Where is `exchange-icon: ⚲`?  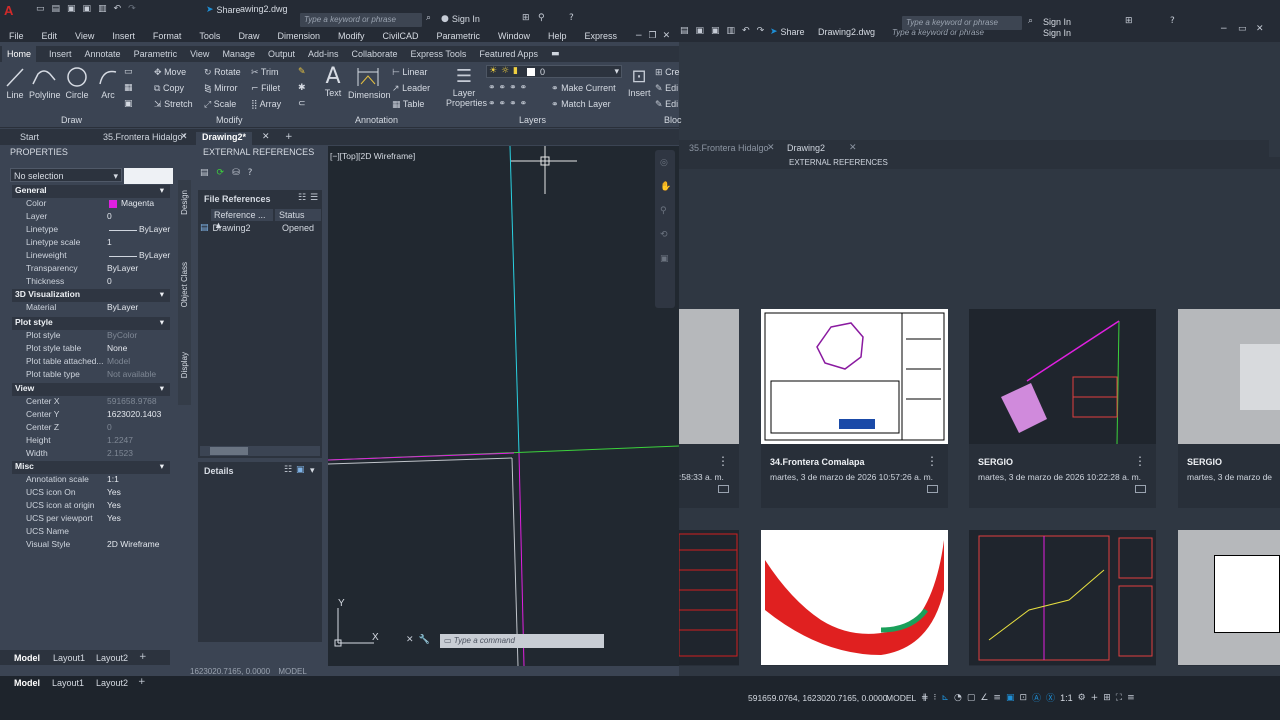
exchange-icon: ⚲ is located at coordinates (541, 18).